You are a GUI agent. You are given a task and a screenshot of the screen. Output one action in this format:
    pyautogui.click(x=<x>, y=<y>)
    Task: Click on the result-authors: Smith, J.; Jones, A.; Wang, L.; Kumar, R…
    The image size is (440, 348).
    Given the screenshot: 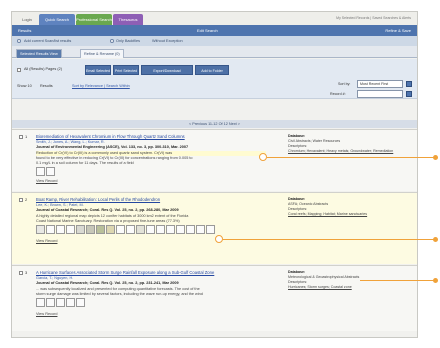 What is the action you would take?
    pyautogui.click(x=70, y=142)
    